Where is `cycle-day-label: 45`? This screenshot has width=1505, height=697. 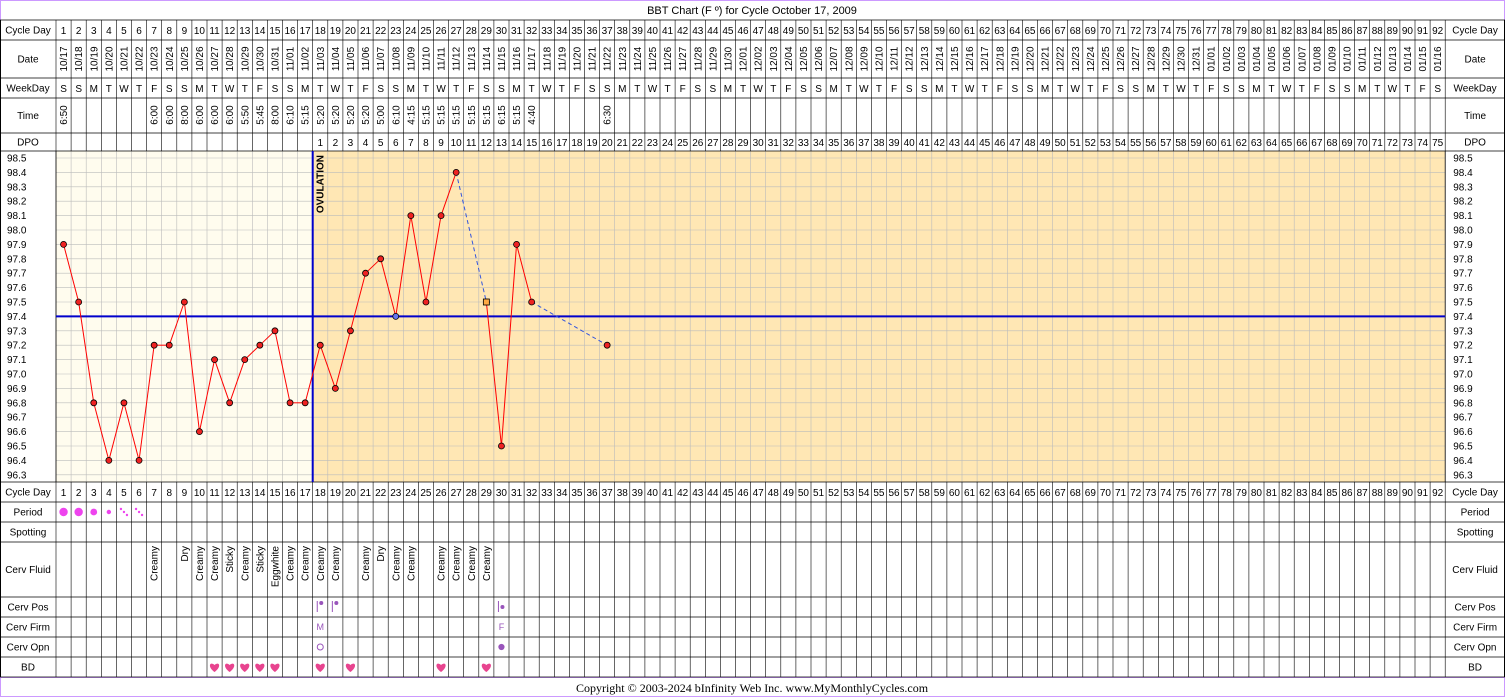 cycle-day-label: 45 is located at coordinates (728, 493).